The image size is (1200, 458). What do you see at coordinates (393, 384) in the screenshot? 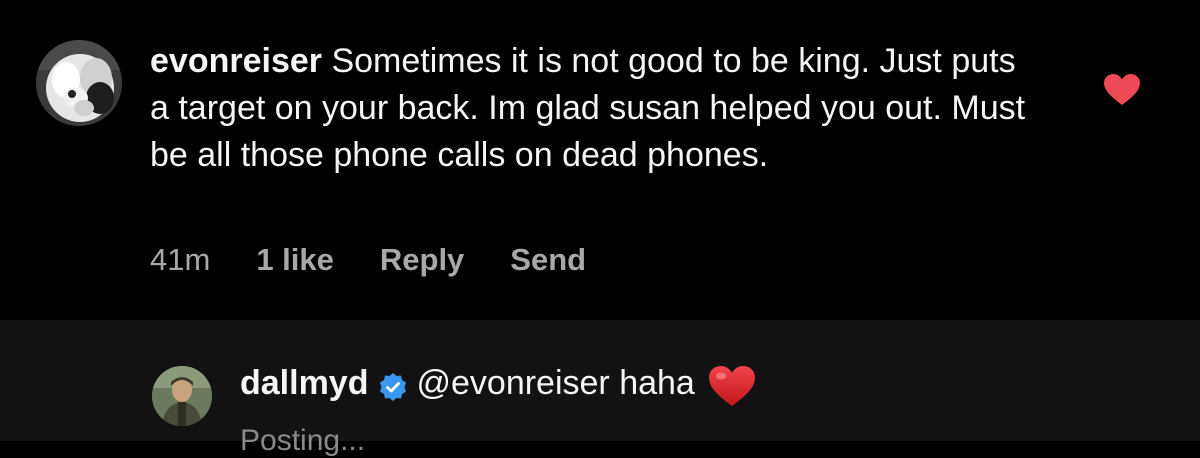
I see `verified-badge-icon` at bounding box center [393, 384].